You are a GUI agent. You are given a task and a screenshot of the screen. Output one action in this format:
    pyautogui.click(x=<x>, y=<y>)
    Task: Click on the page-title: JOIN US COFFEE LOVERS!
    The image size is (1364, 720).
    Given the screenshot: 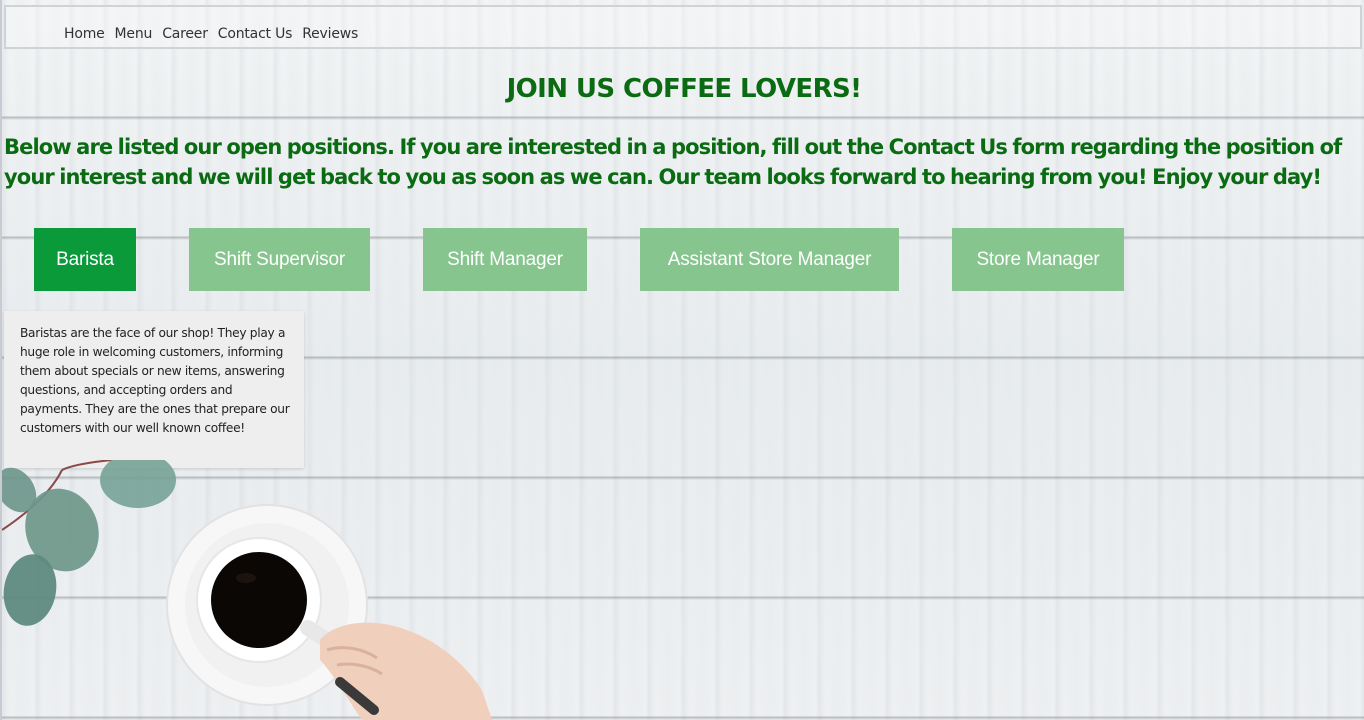 What is the action you would take?
    pyautogui.click(x=684, y=89)
    